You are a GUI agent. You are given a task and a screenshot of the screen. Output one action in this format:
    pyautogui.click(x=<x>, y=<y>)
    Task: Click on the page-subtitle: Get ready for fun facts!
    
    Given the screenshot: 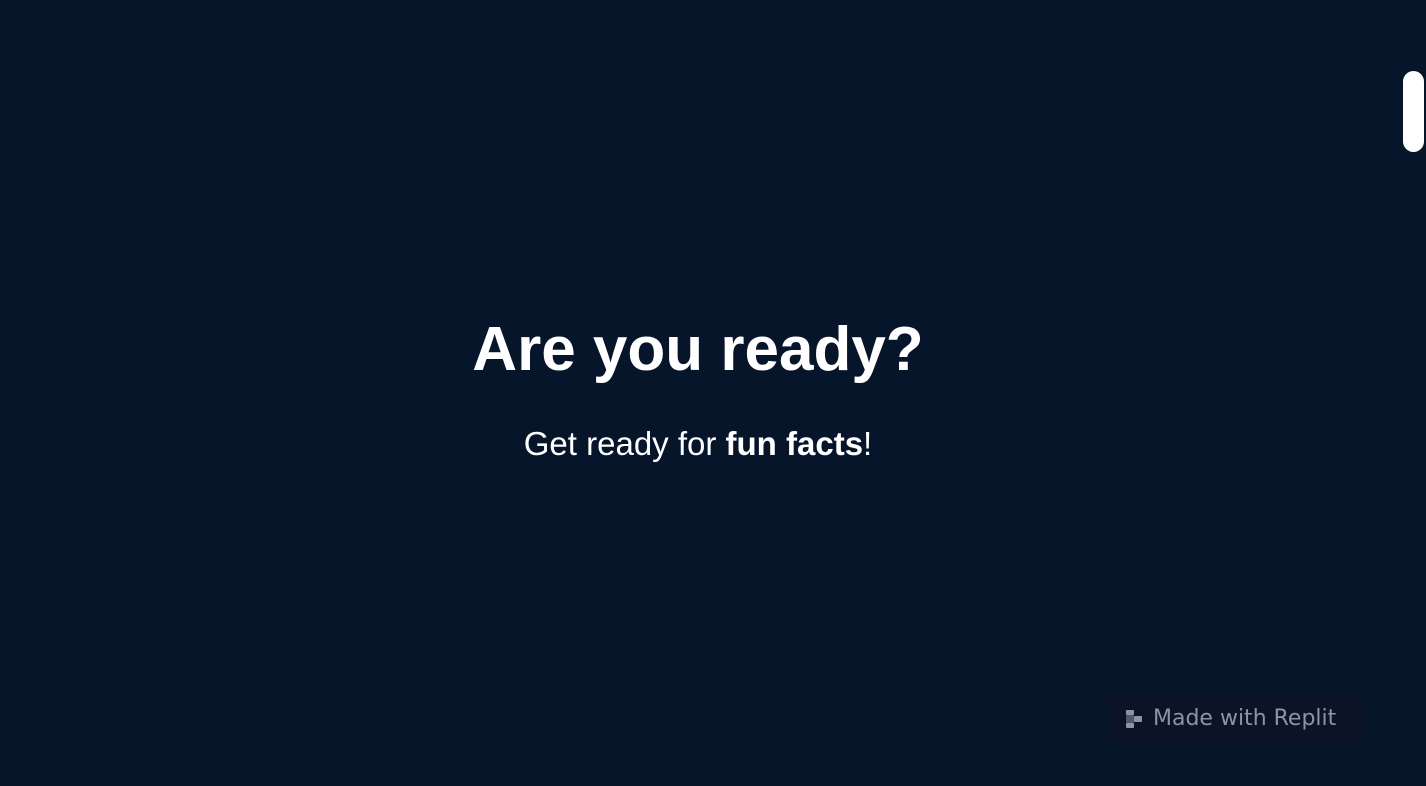 What is the action you would take?
    pyautogui.click(x=698, y=444)
    